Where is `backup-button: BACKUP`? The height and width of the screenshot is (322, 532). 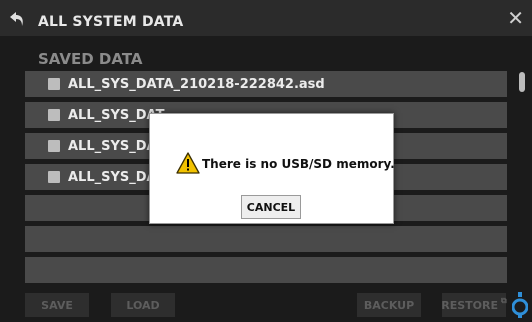 backup-button: BACKUP is located at coordinates (389, 305).